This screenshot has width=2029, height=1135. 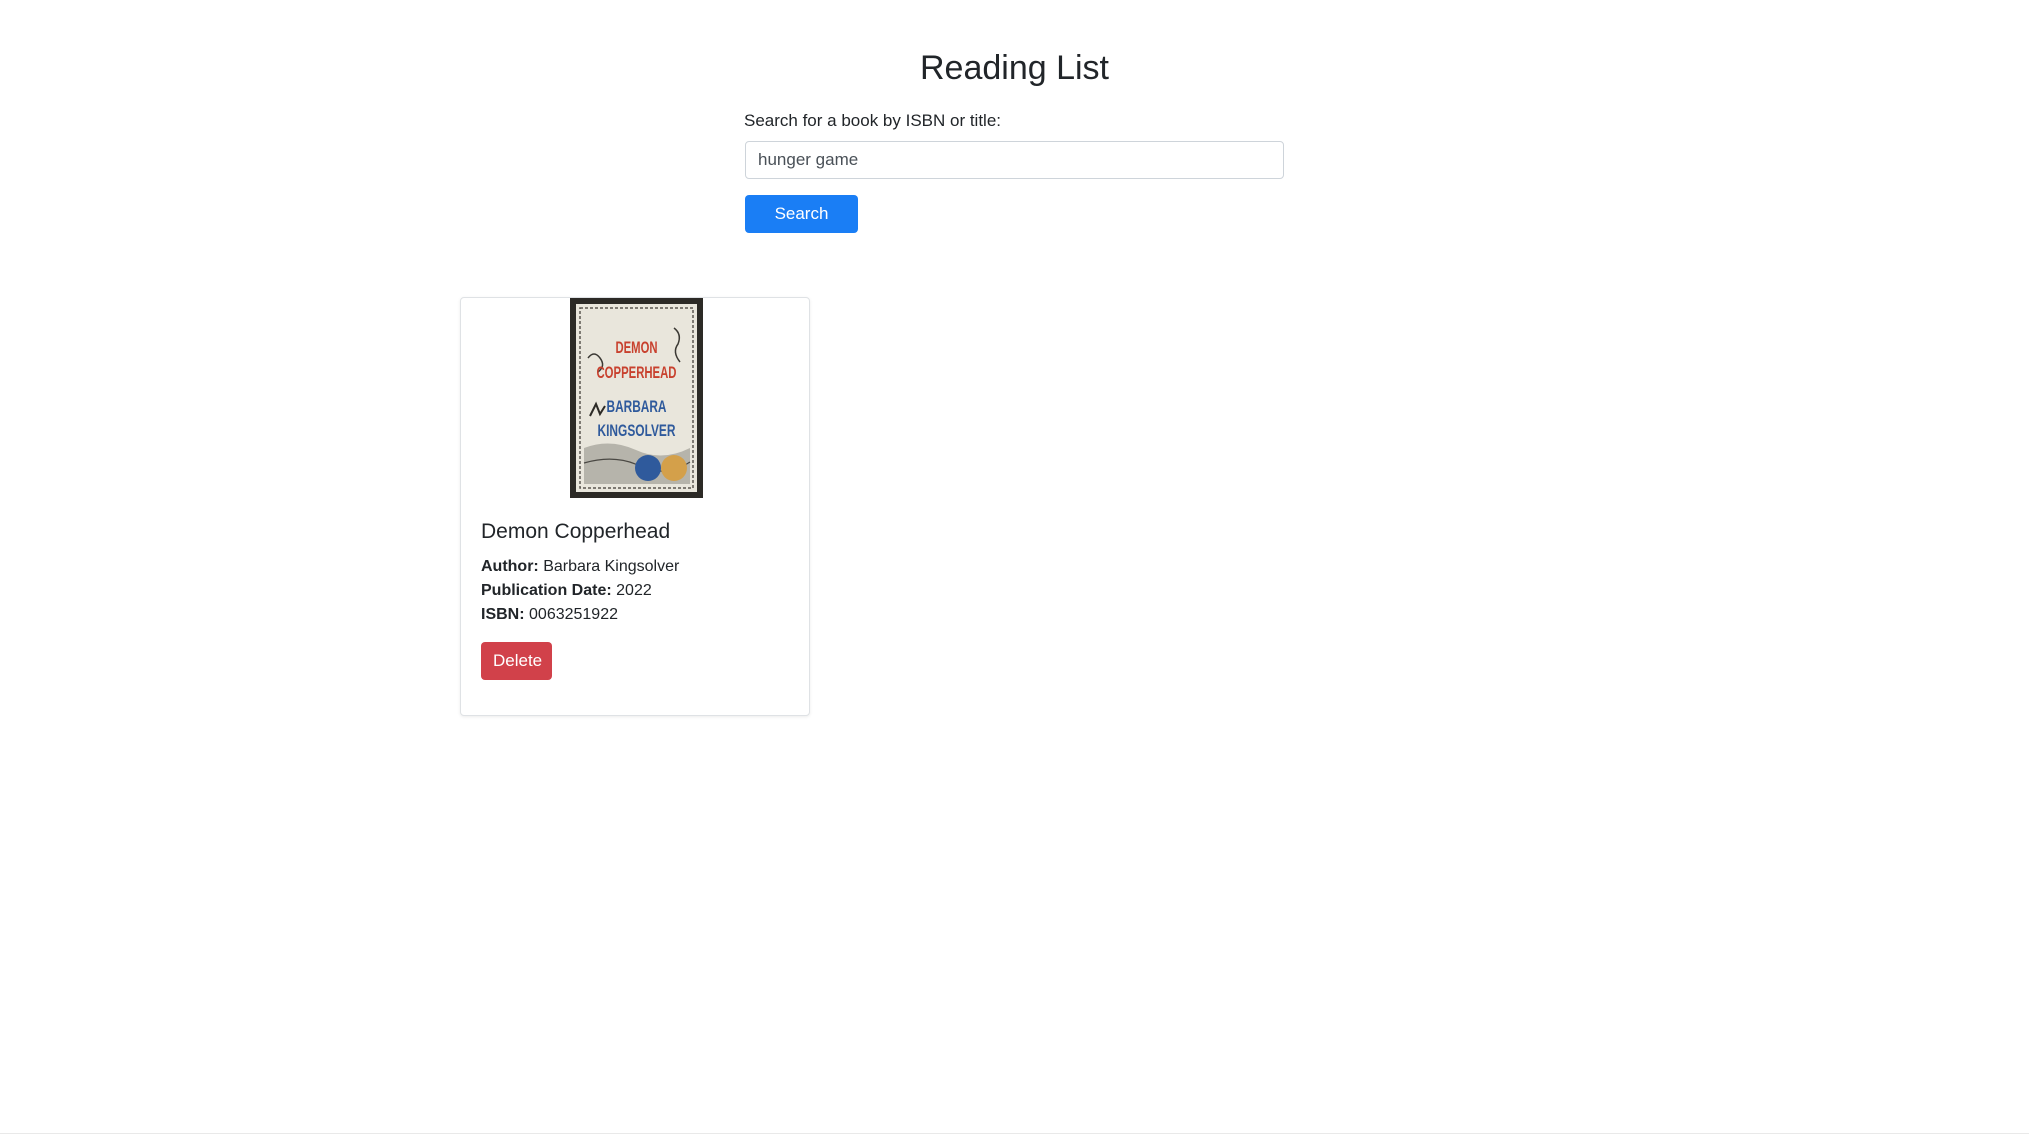 I want to click on book-author: Barbara Kingsolver, so click(x=611, y=566).